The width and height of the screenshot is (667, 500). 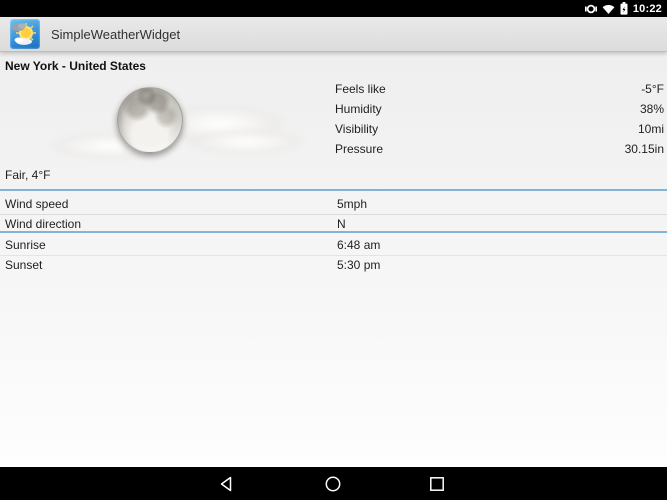 I want to click on stat-label: Visibility, so click(x=357, y=129).